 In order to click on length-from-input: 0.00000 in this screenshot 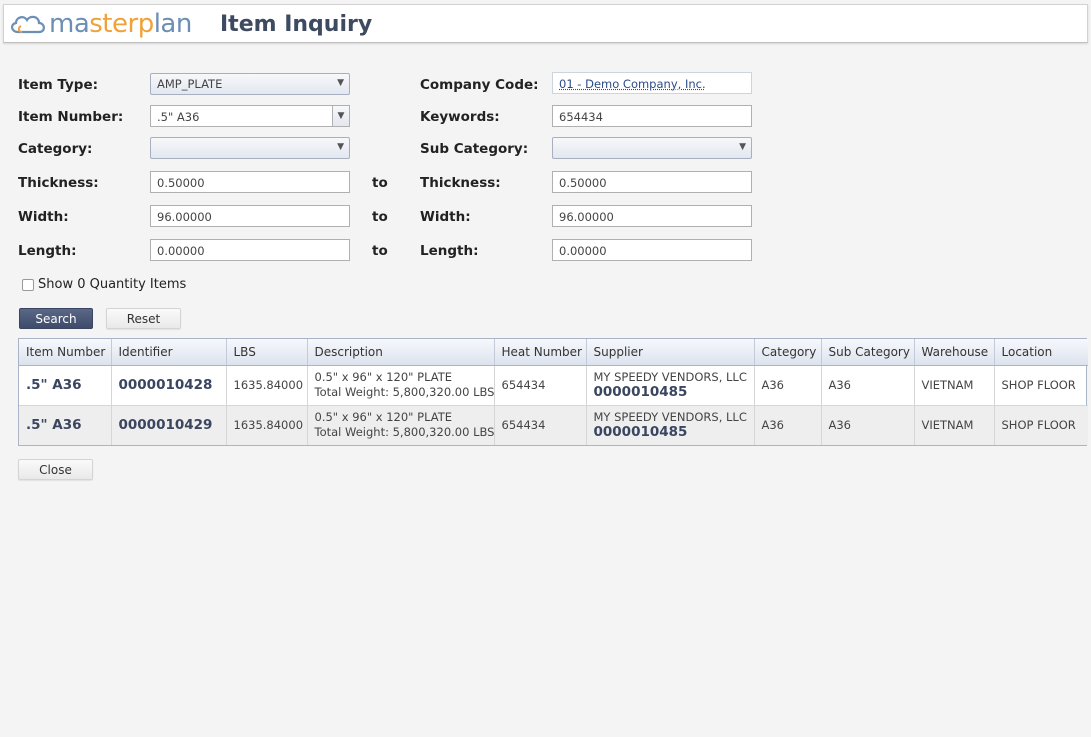, I will do `click(250, 250)`.